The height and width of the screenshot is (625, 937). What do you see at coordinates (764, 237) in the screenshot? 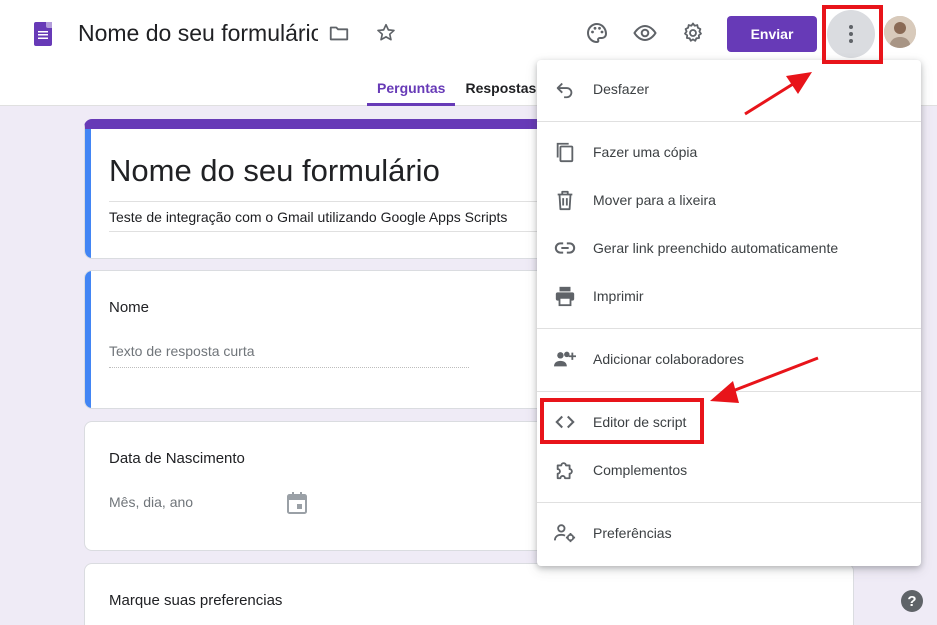
I see `annotation-arrows` at bounding box center [764, 237].